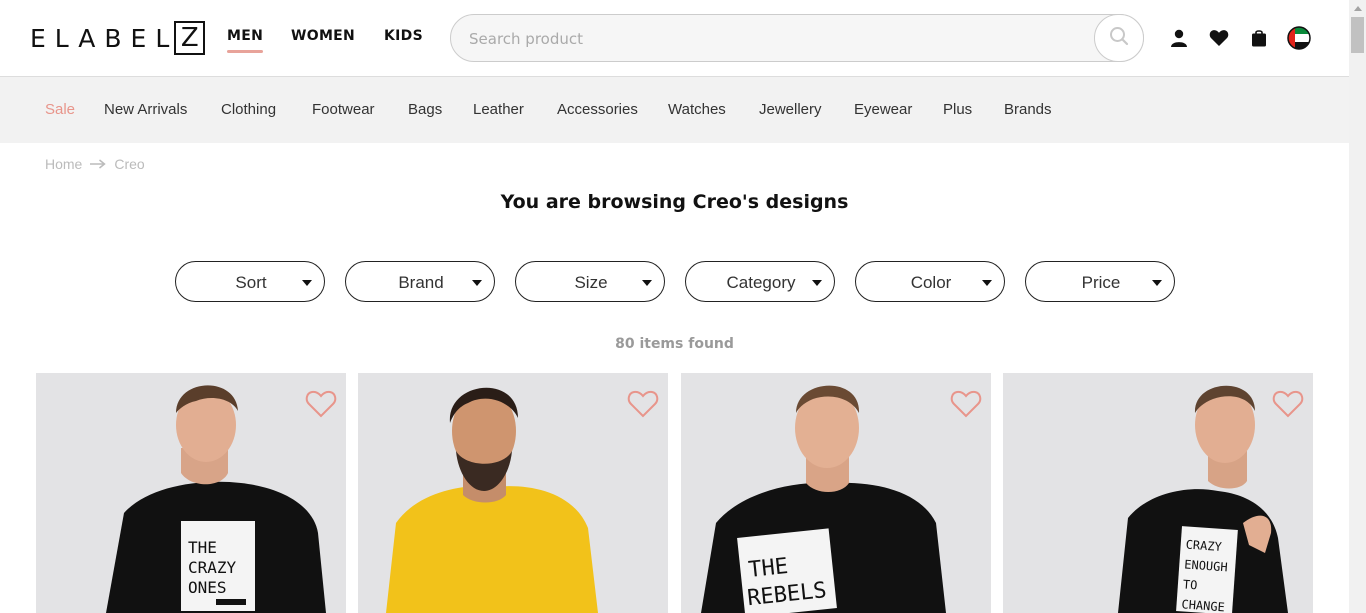 The height and width of the screenshot is (613, 1366). What do you see at coordinates (760, 281) in the screenshot?
I see `filter-category: Category` at bounding box center [760, 281].